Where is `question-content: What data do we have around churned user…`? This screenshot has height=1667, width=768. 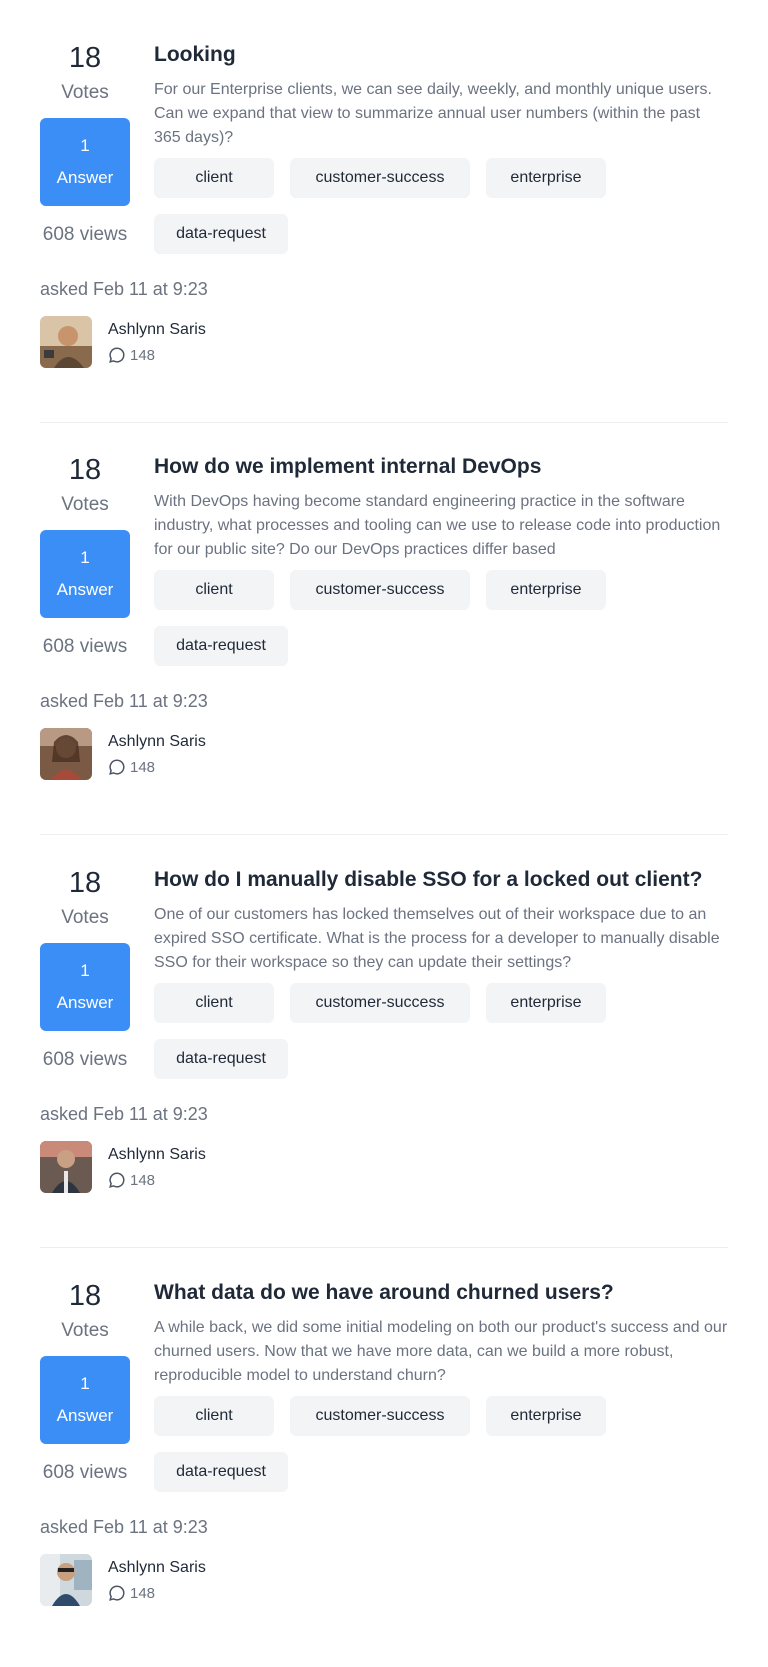
question-content: What data do we have around churned user… is located at coordinates (441, 1385).